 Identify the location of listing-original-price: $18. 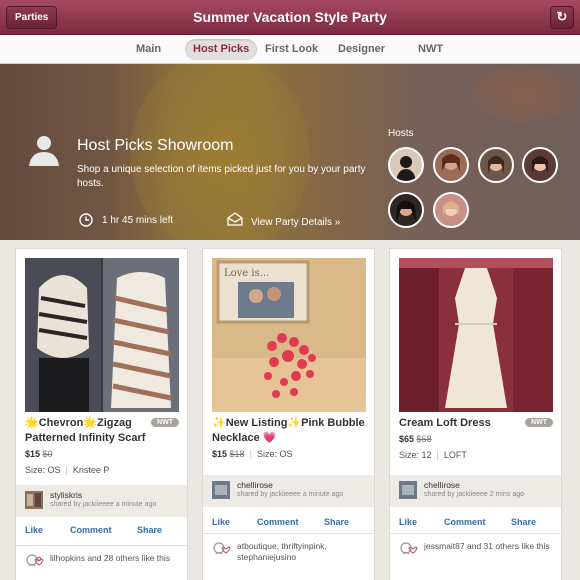
(237, 454).